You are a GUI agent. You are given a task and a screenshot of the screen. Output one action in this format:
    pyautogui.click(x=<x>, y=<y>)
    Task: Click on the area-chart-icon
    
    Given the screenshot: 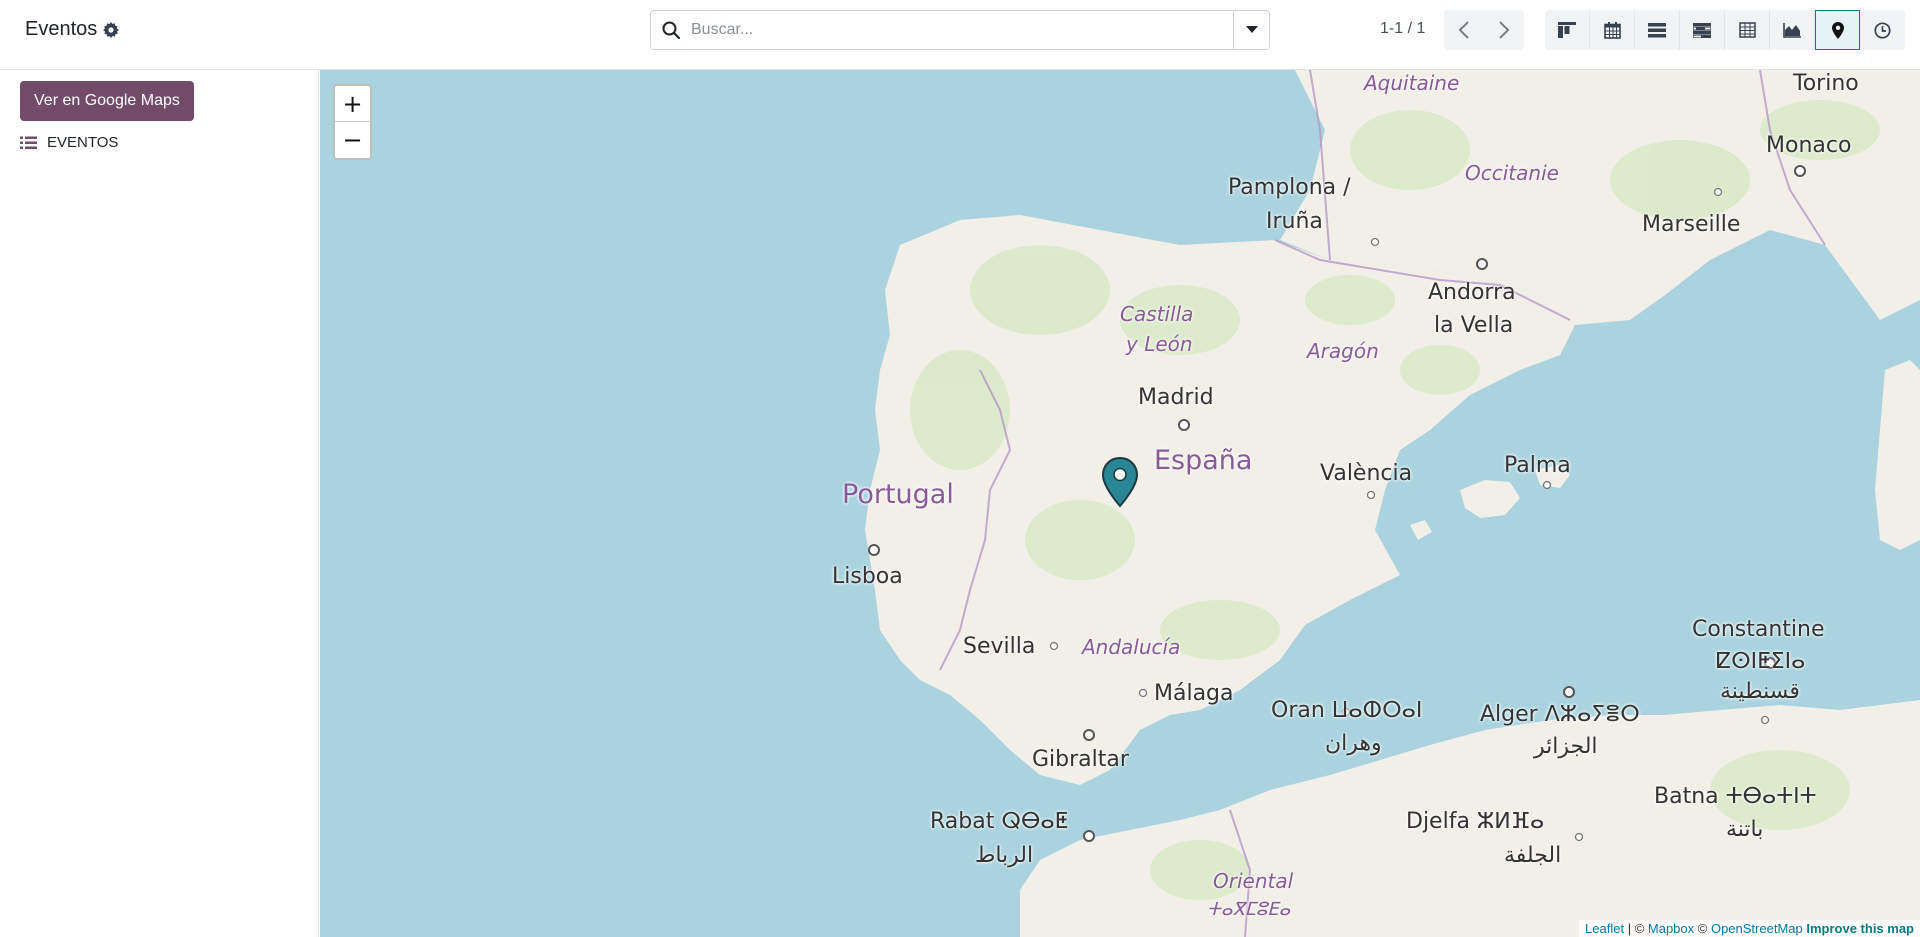 What is the action you would take?
    pyautogui.click(x=1792, y=30)
    